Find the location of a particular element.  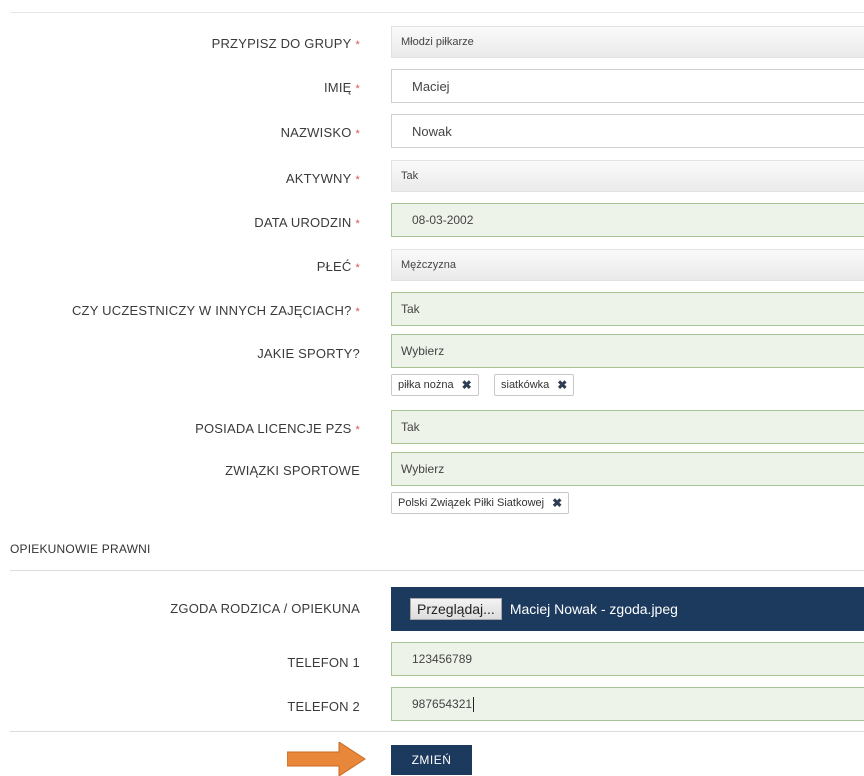

group-select: Młodzi piłkarze is located at coordinates (627, 42).